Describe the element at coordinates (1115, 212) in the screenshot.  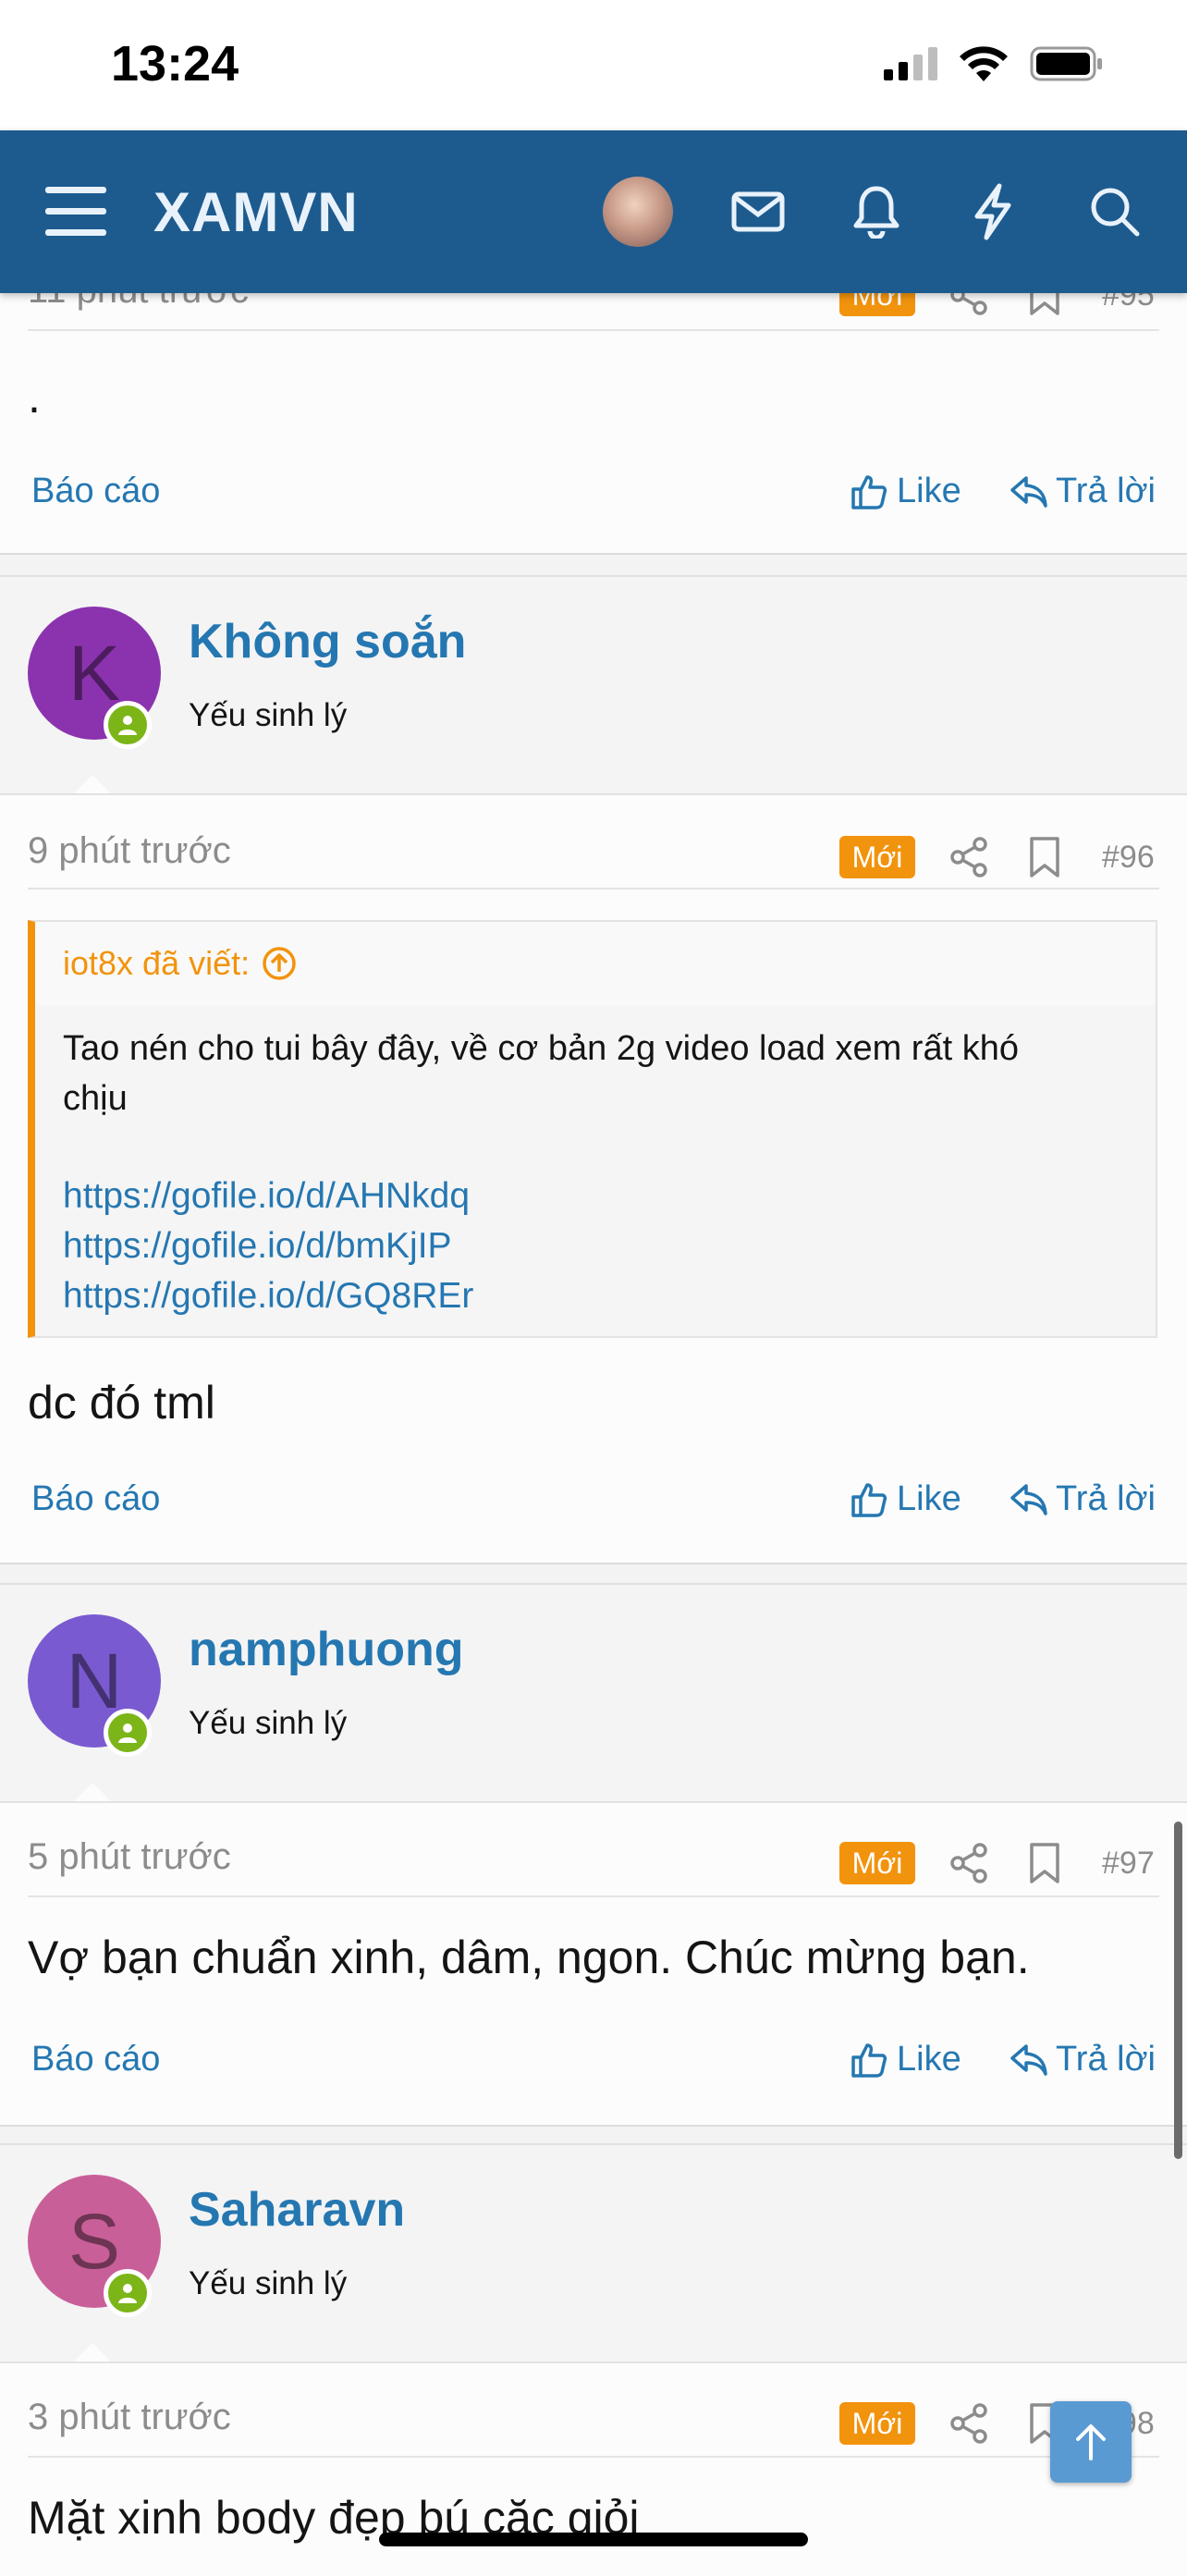
I see `search-icon` at that location.